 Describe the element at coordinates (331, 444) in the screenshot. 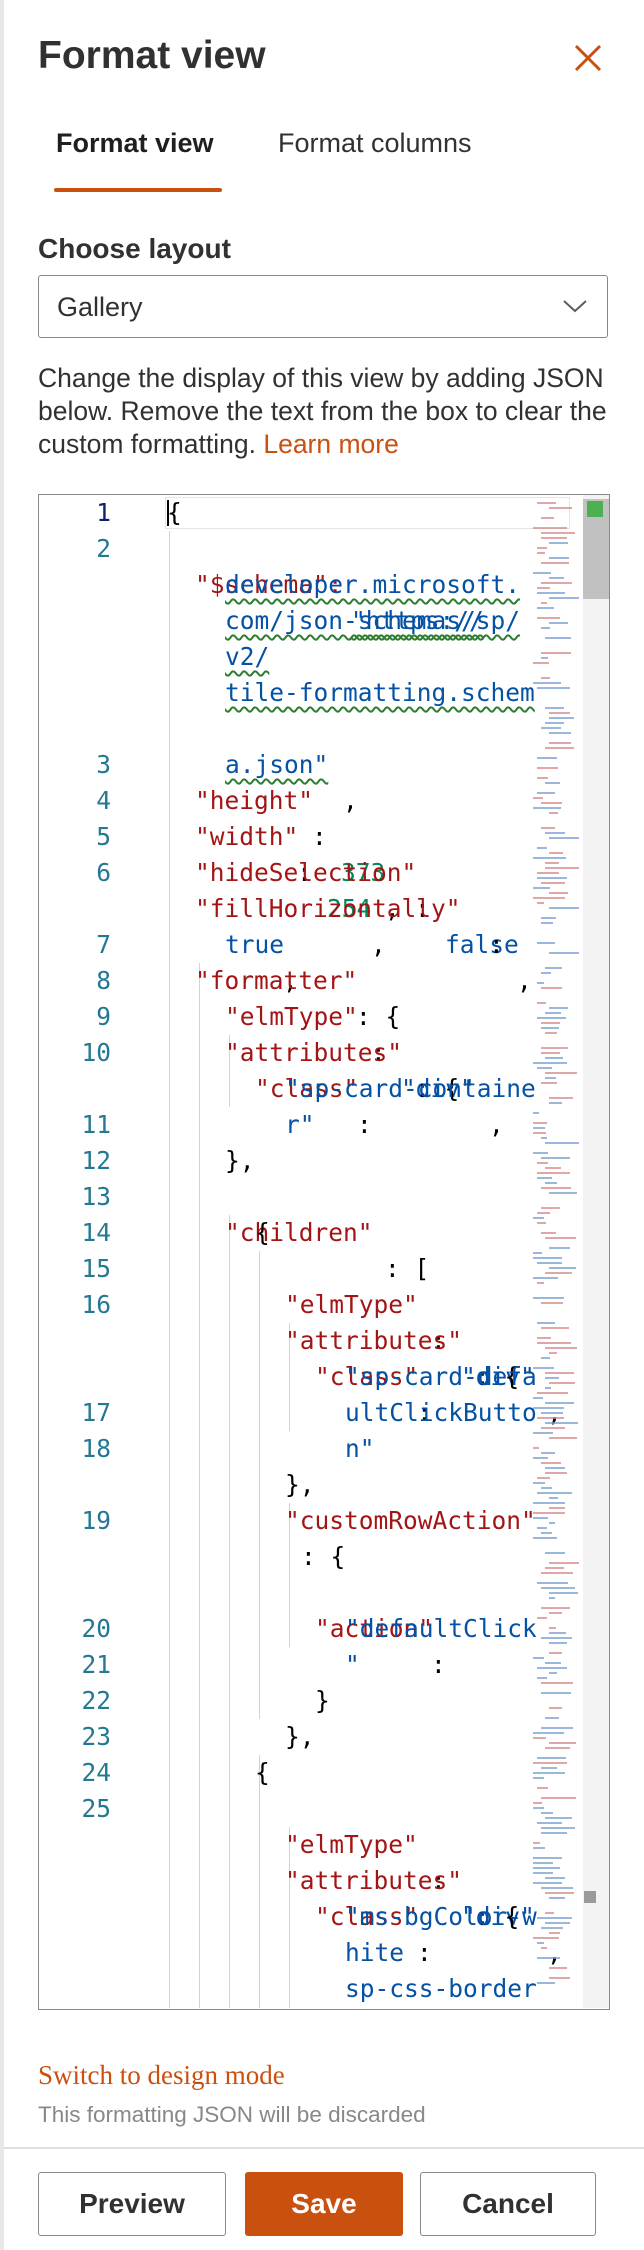

I see `learn-more-link: Learn more` at that location.